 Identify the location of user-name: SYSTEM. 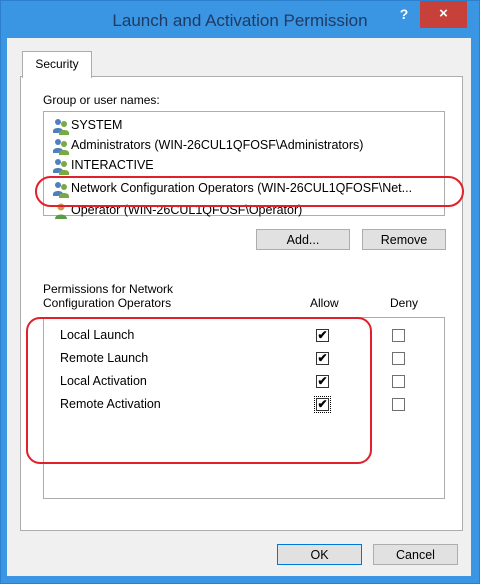
(97, 125).